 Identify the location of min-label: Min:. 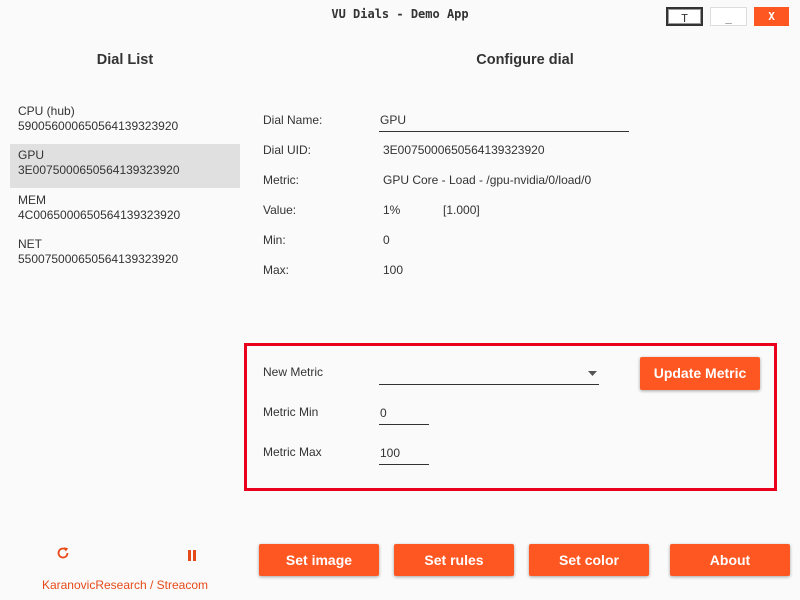
(274, 240).